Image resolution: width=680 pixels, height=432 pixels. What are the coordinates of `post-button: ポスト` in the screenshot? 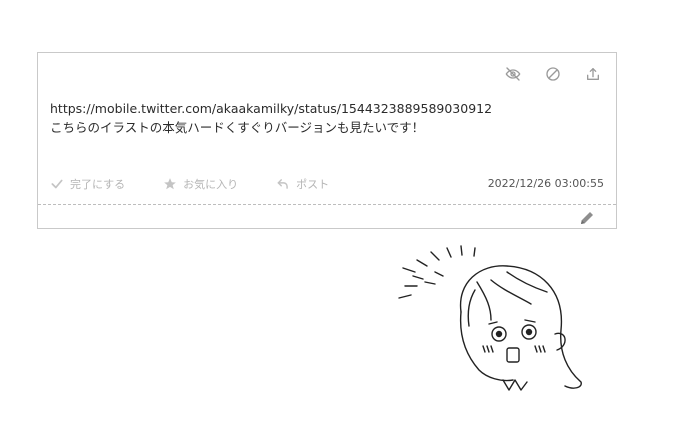 It's located at (302, 184).